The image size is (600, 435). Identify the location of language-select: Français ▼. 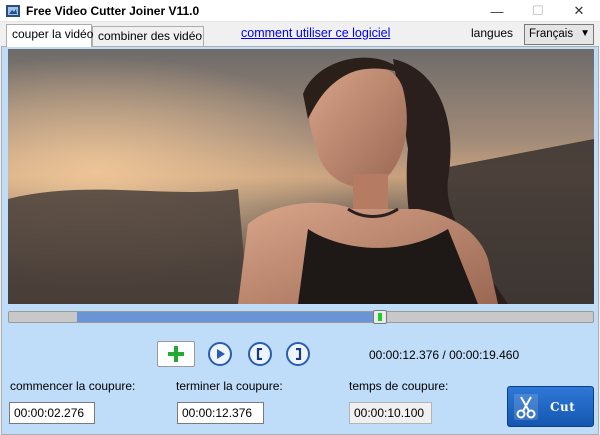
(559, 34).